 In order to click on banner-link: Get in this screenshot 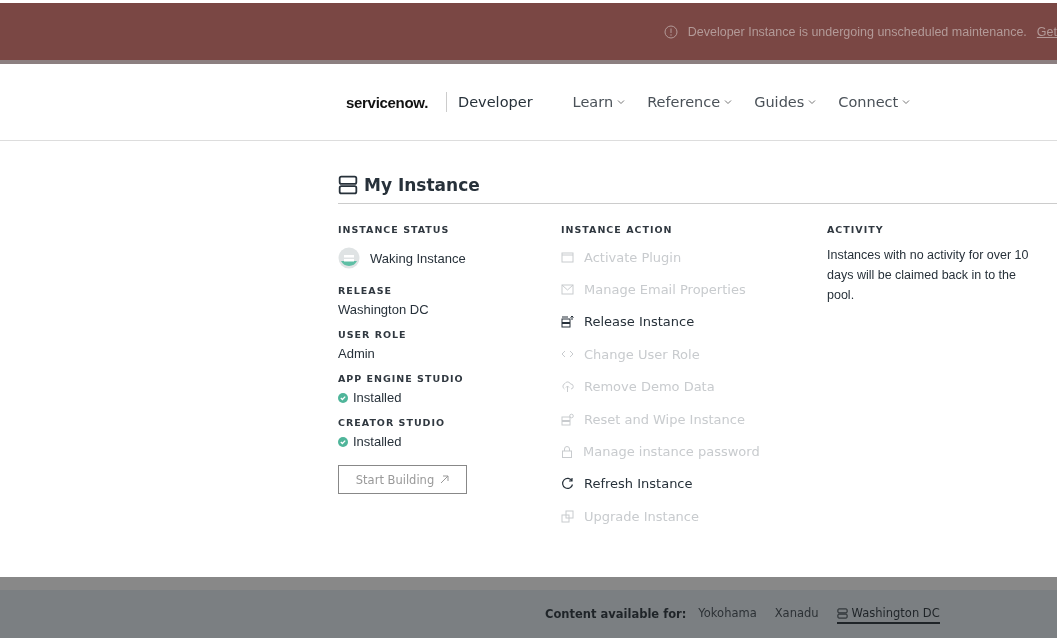, I will do `click(1046, 31)`.